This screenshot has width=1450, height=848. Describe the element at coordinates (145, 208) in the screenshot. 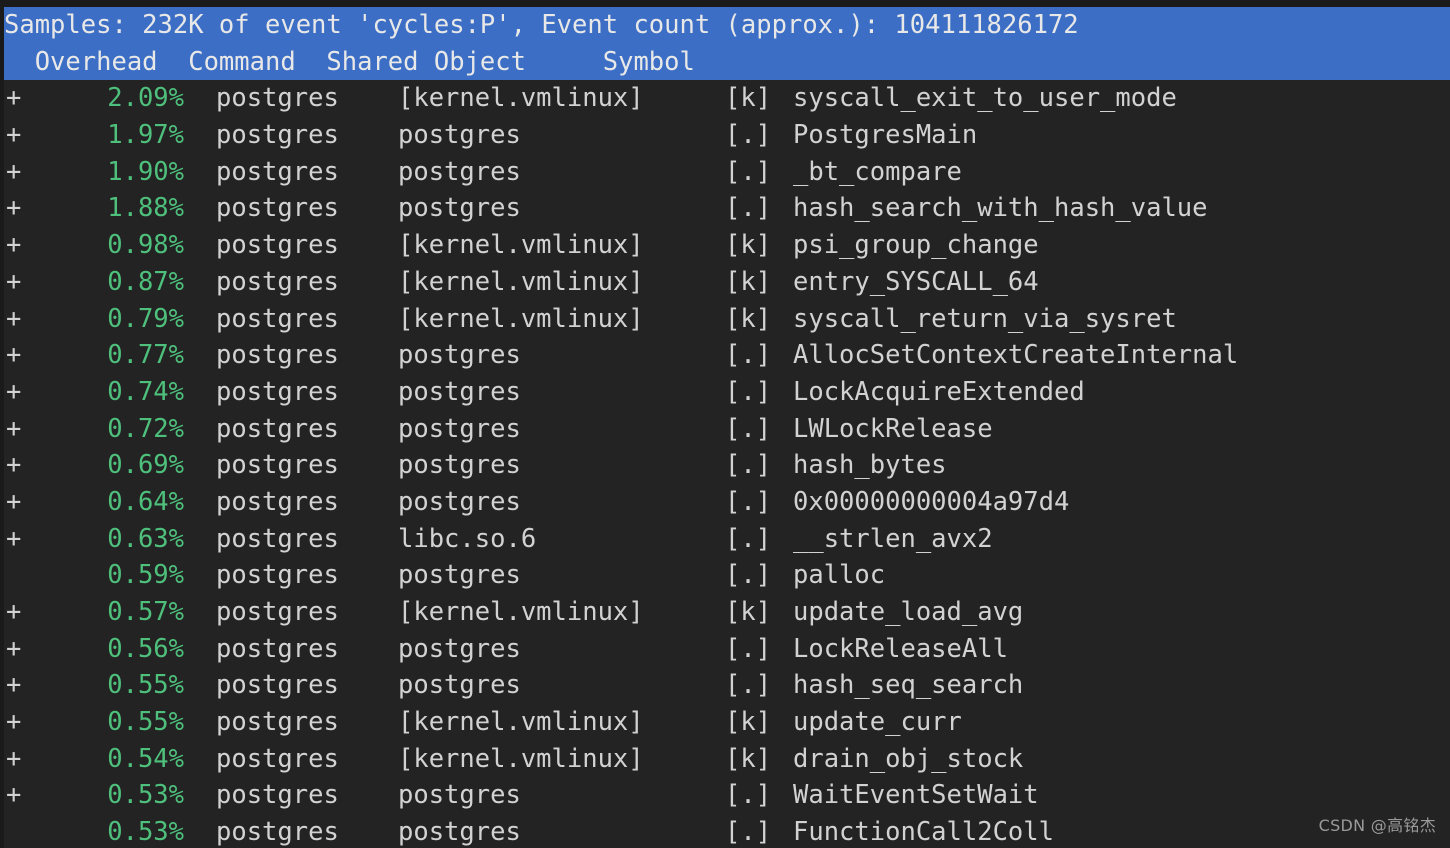

I see `row-overhead: 1.88%` at that location.